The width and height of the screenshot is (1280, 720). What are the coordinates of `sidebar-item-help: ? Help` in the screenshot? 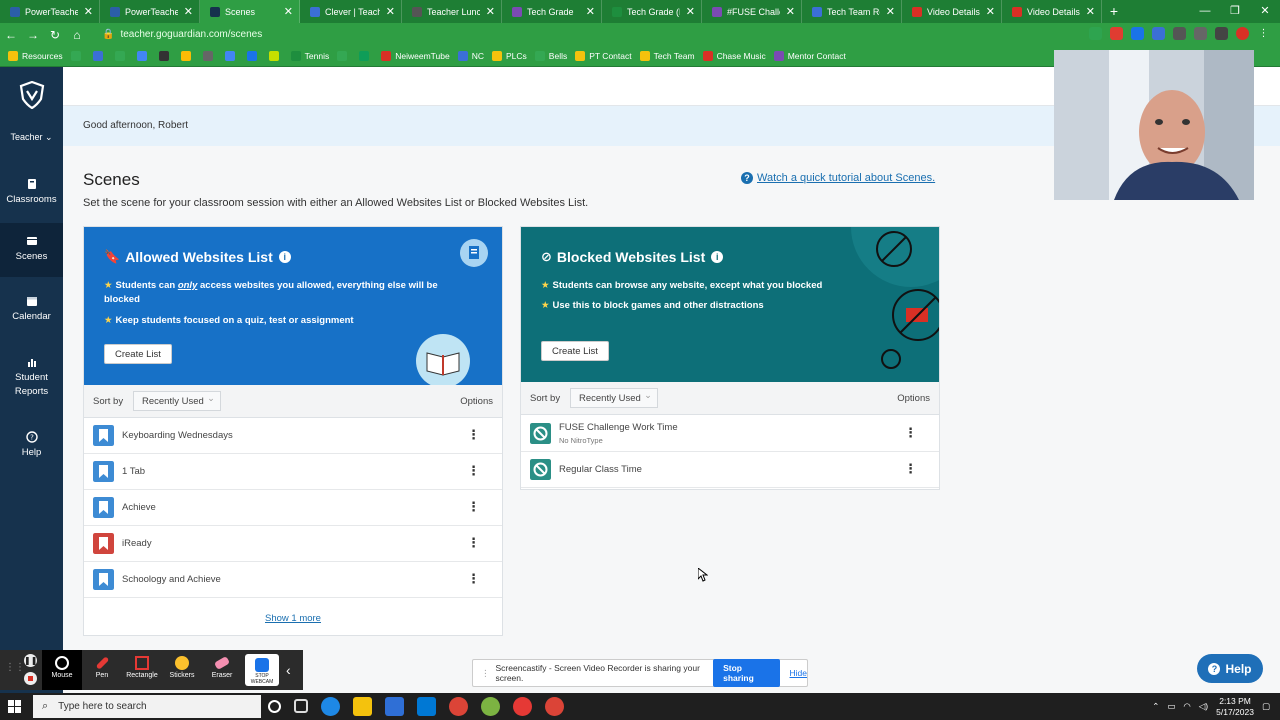 It's located at (31, 447).